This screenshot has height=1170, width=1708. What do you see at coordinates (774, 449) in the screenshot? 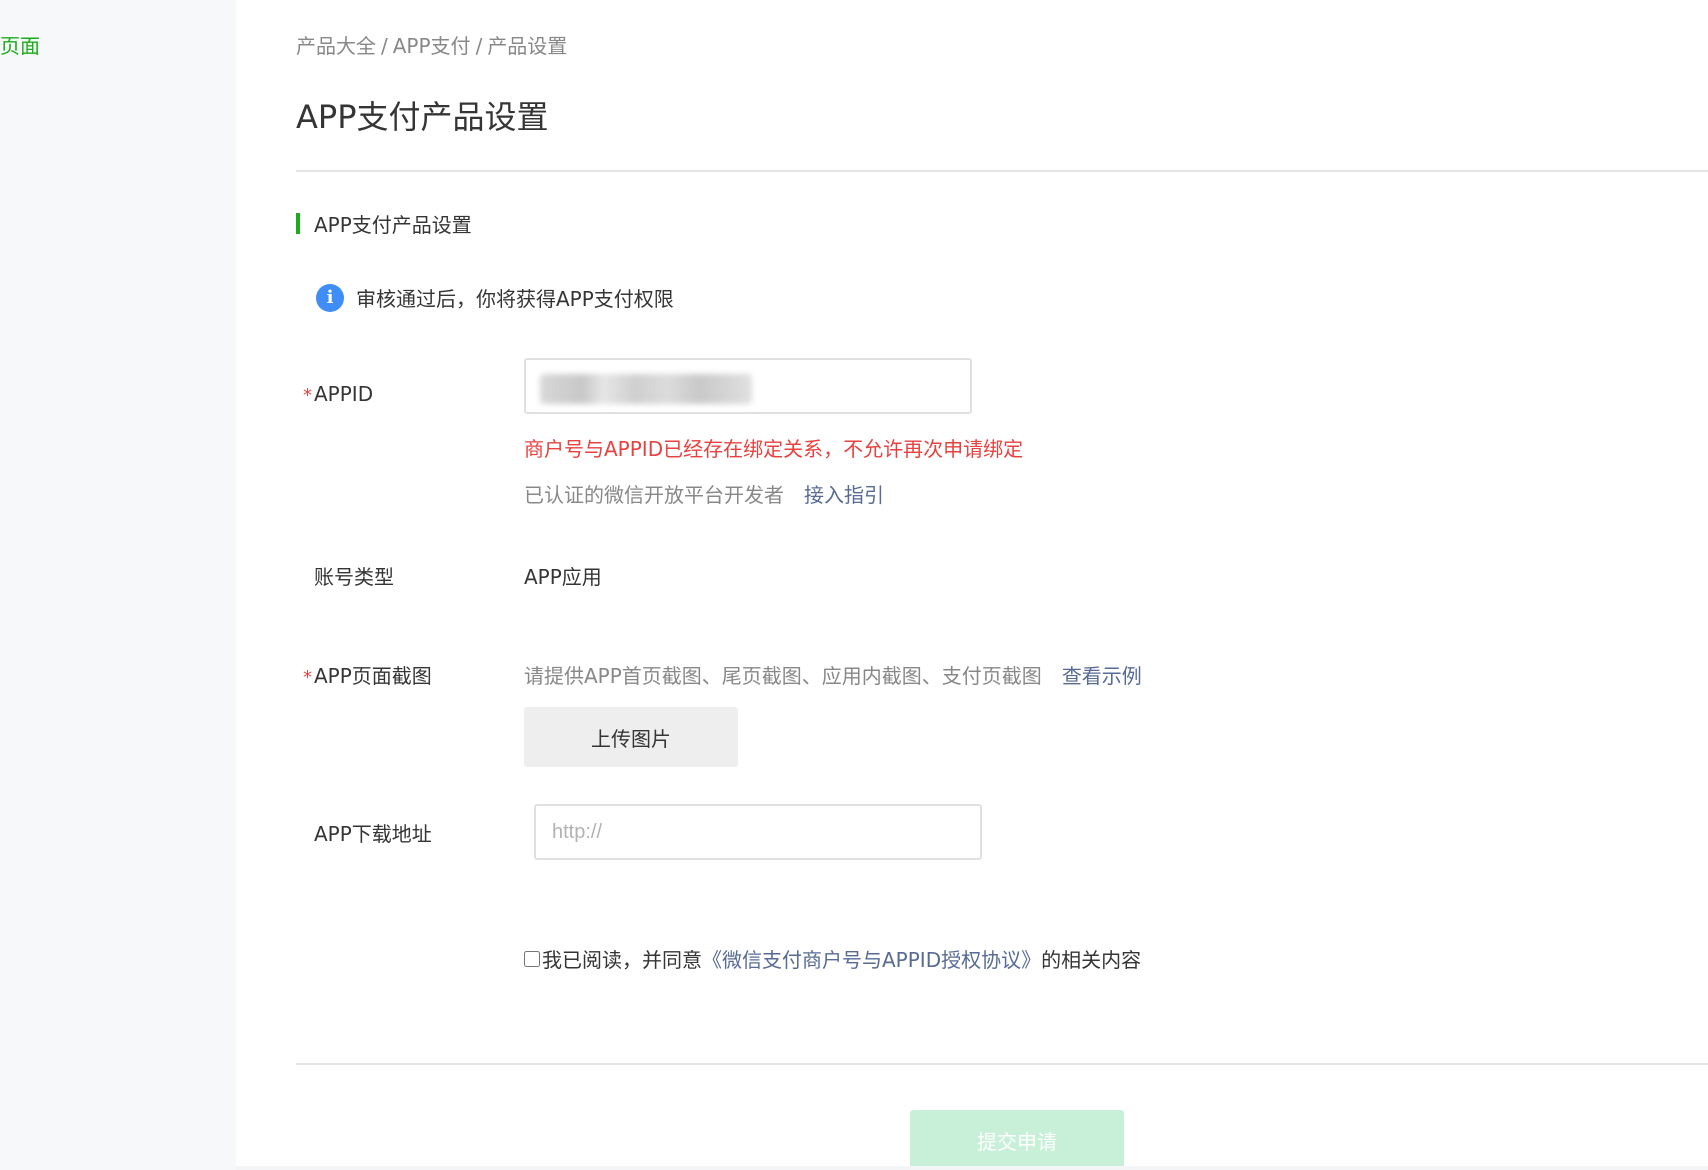
I see `appid-error-message: 商户号与APPID已经存在绑定关系，不允许再次申请绑定` at bounding box center [774, 449].